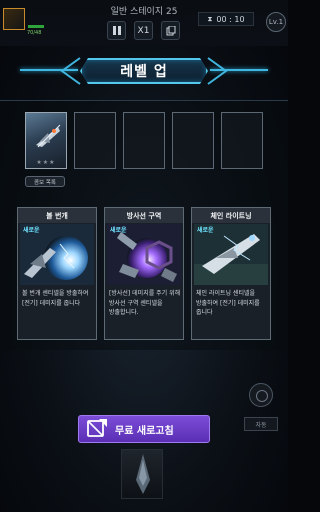 This screenshot has height=512, width=320. I want to click on level-up-banner: 레벨 업, so click(144, 74).